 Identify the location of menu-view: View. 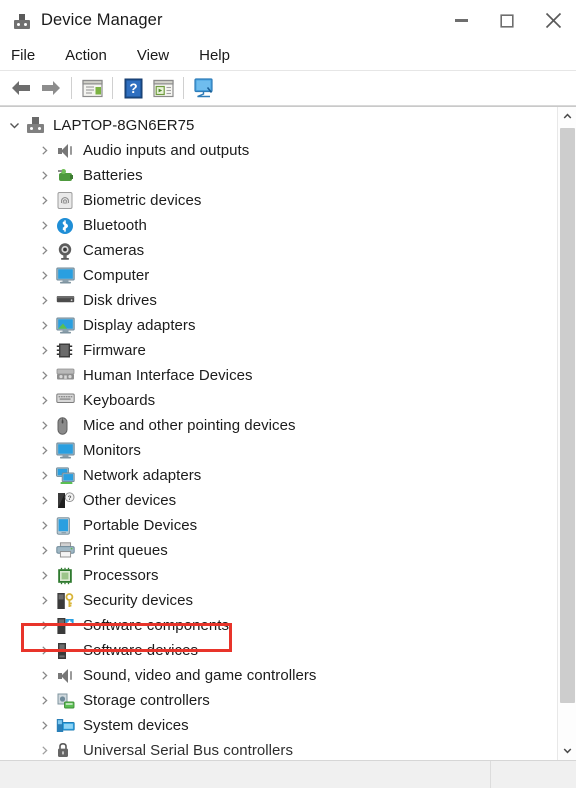
(159, 56).